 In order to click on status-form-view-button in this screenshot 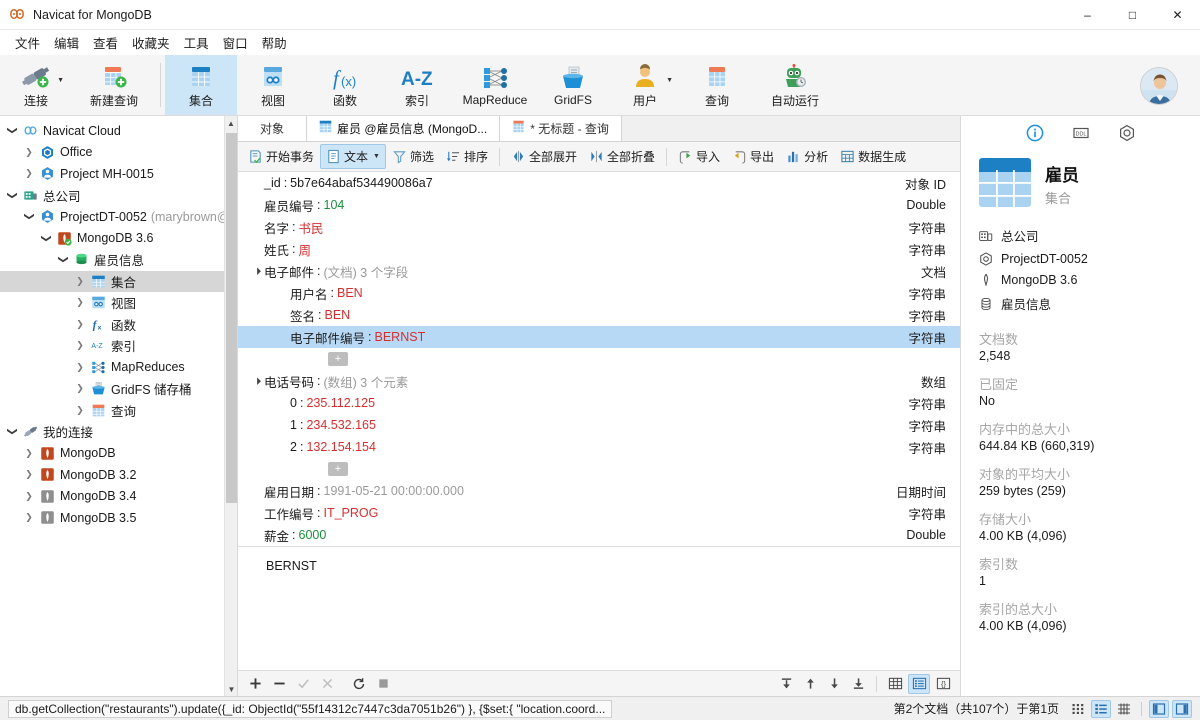, I will do `click(1101, 708)`.